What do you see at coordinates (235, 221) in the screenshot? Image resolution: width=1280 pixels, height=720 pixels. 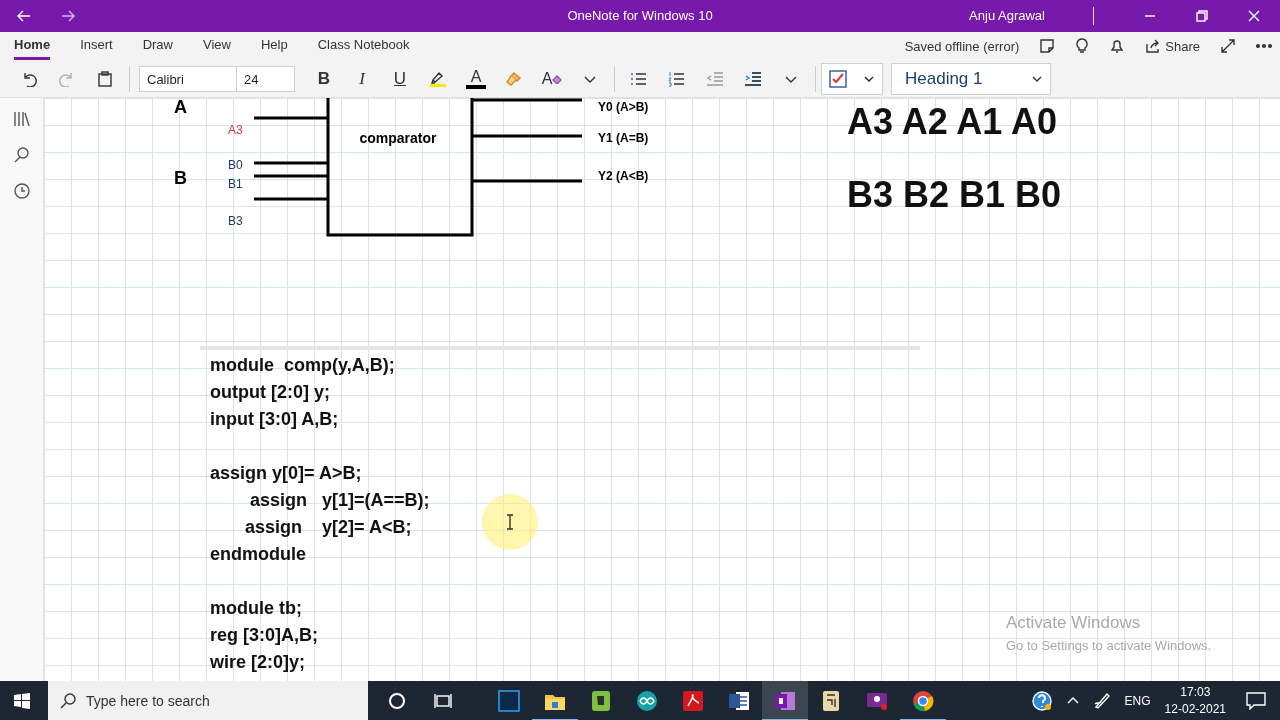 I see `input-label: B3` at bounding box center [235, 221].